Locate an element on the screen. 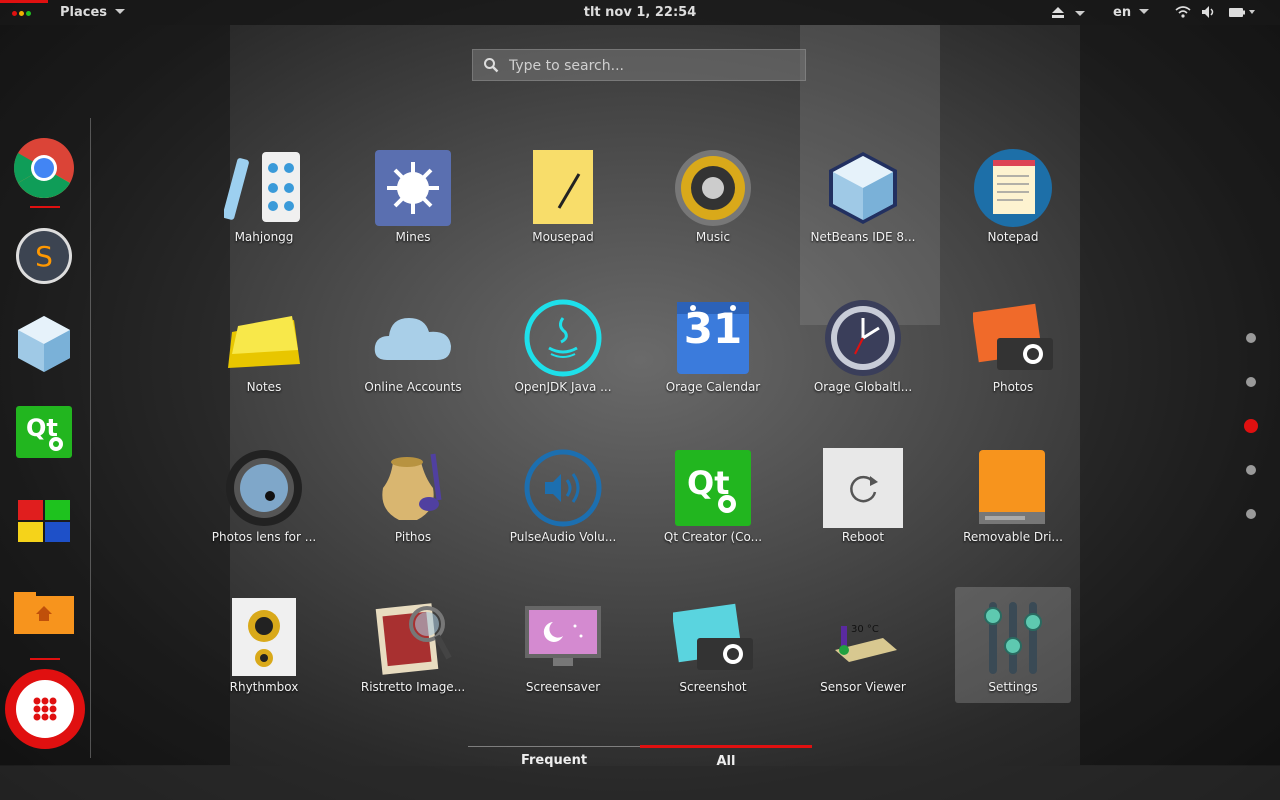  clock-icon is located at coordinates (863, 338).